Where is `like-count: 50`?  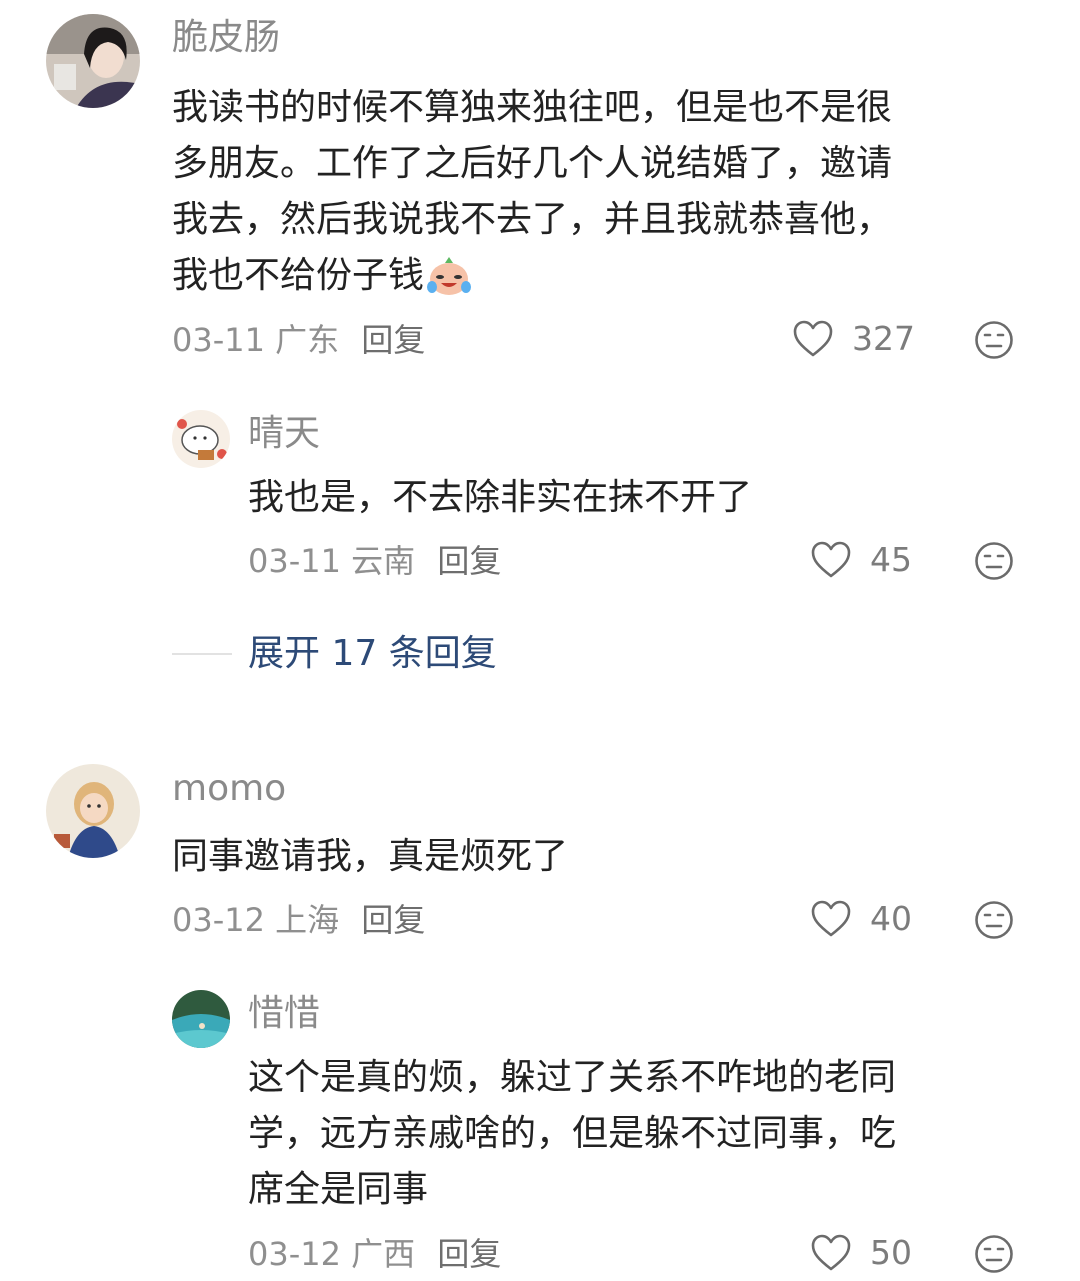 like-count: 50 is located at coordinates (891, 1252).